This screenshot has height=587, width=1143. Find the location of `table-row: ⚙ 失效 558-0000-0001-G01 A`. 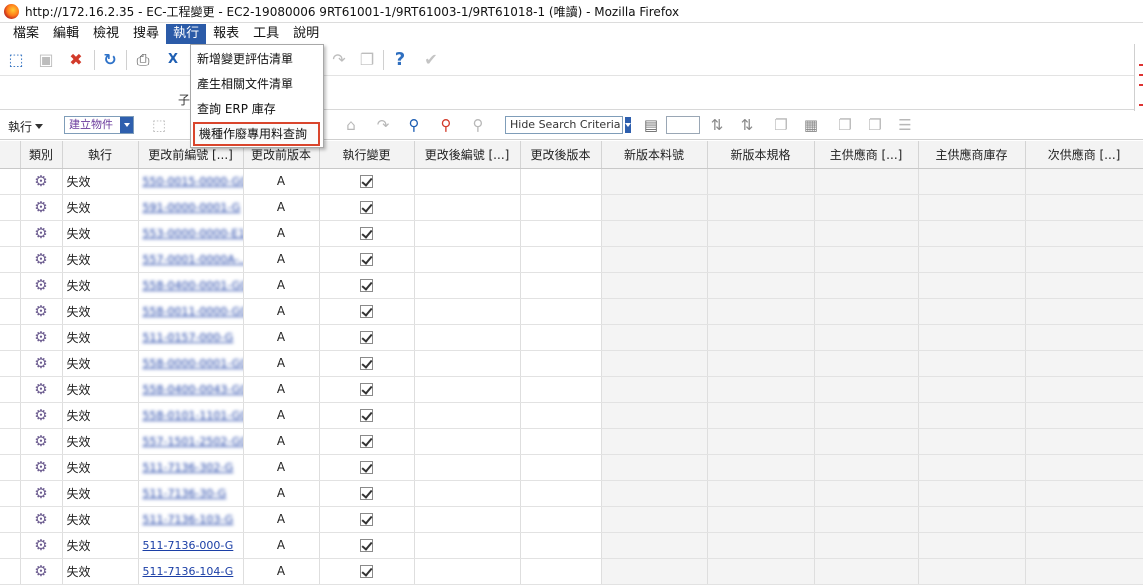

table-row: ⚙ 失效 558-0000-0001-G01 A is located at coordinates (571, 363).